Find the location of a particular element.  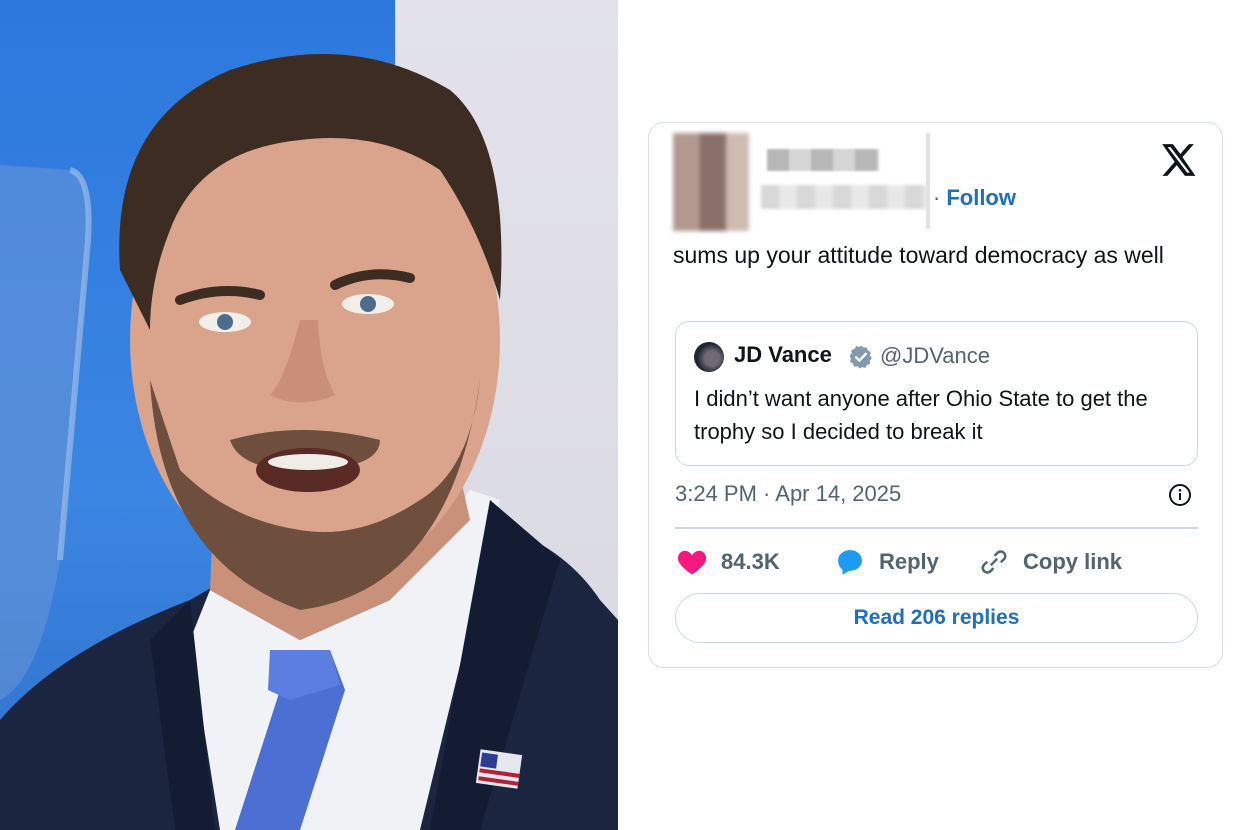

copy-link-label: Copy link is located at coordinates (1073, 561).